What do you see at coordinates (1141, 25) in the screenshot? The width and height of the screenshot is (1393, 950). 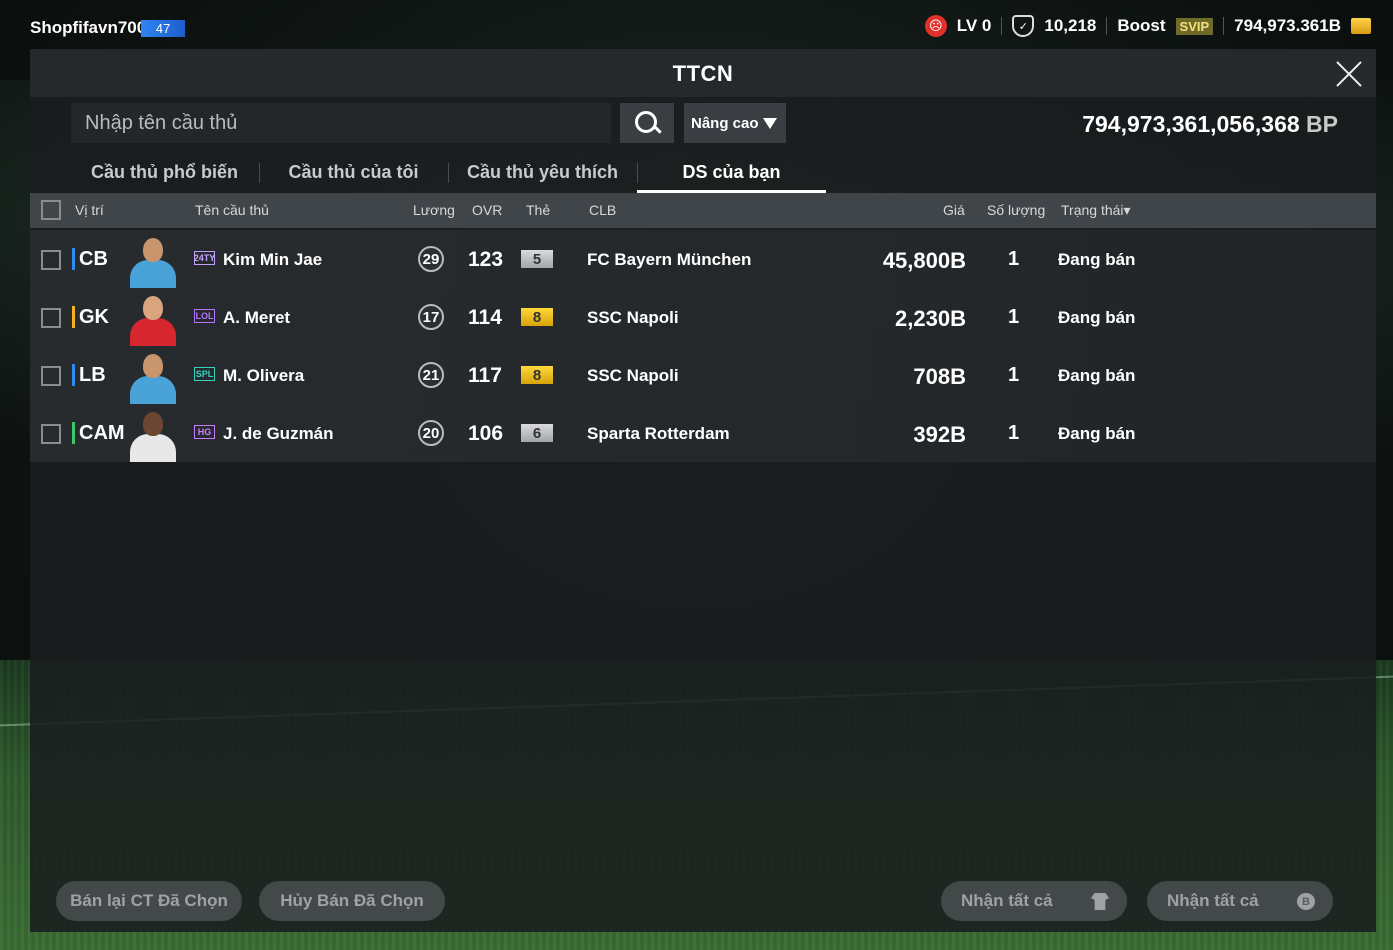 I see `boost-label: Boost` at bounding box center [1141, 25].